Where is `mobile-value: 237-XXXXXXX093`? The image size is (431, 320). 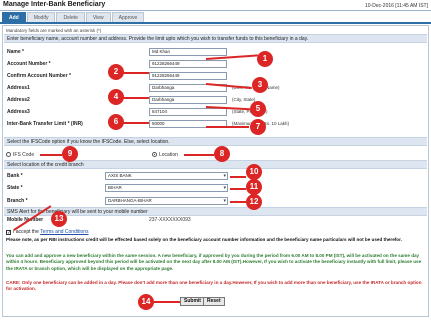
mobile-value: 237-XXXXXXX093 is located at coordinates (170, 220).